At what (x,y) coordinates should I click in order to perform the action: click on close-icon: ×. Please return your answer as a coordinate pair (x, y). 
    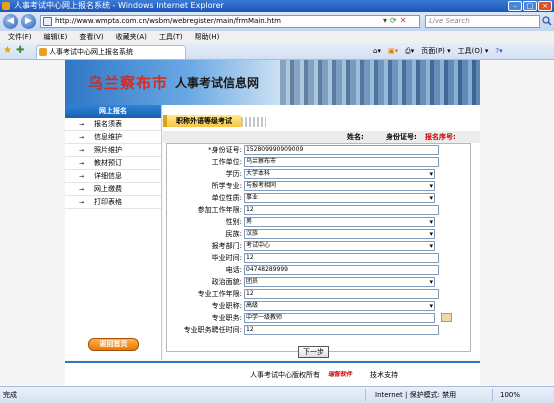
    Looking at the image, I should click on (545, 6).